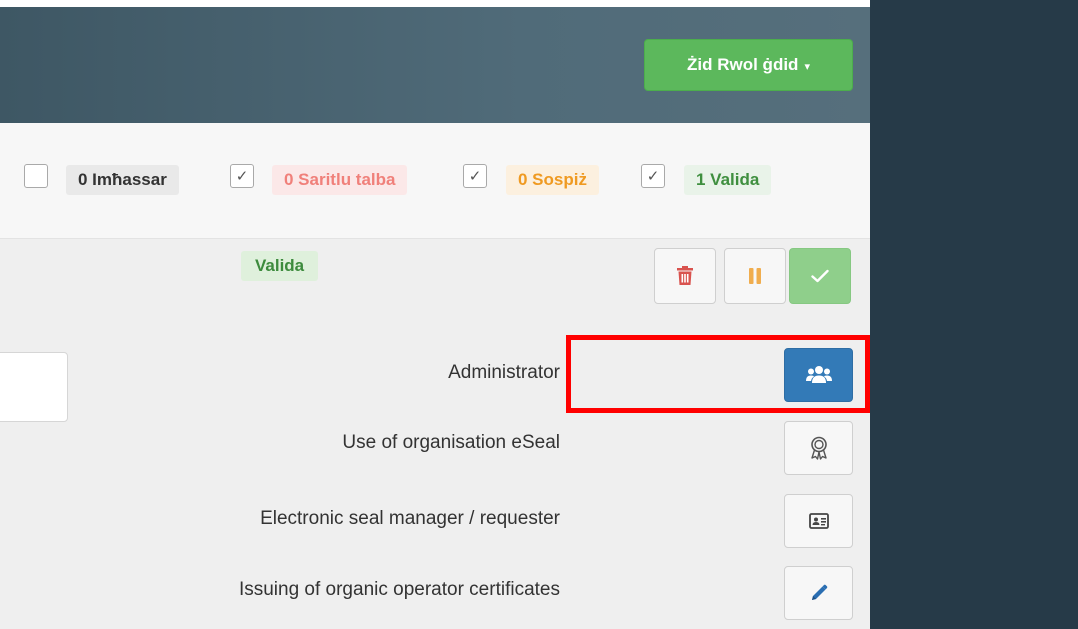  I want to click on approve-button, so click(820, 276).